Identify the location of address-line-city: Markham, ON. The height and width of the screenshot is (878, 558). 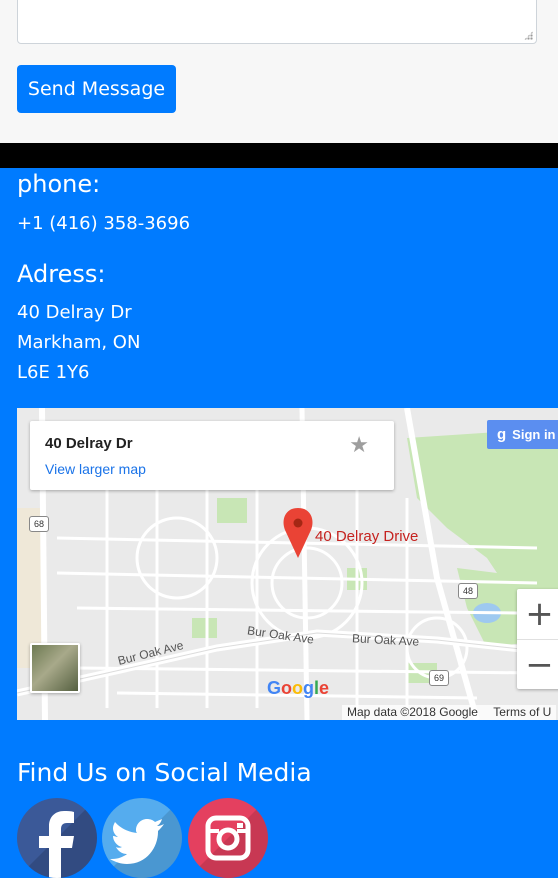
(79, 342).